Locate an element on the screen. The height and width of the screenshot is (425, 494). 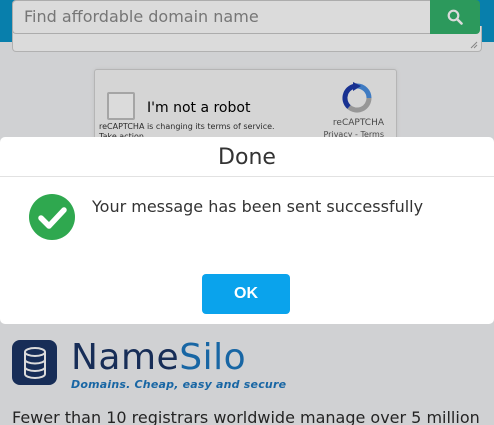
ok-button: OK is located at coordinates (246, 294).